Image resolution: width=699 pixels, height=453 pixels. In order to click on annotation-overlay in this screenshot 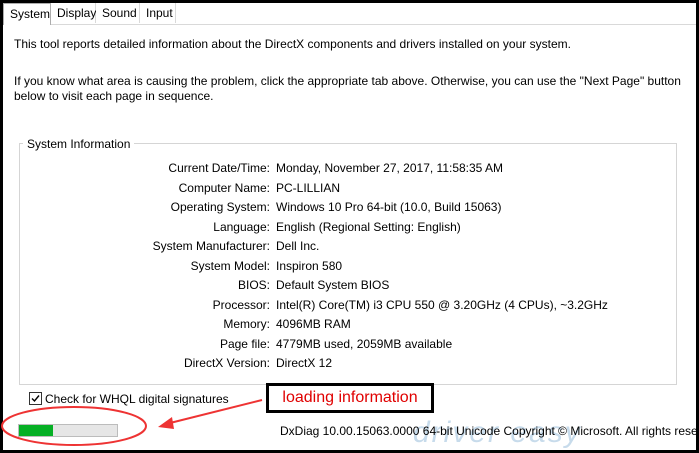, I will do `click(132, 422)`.